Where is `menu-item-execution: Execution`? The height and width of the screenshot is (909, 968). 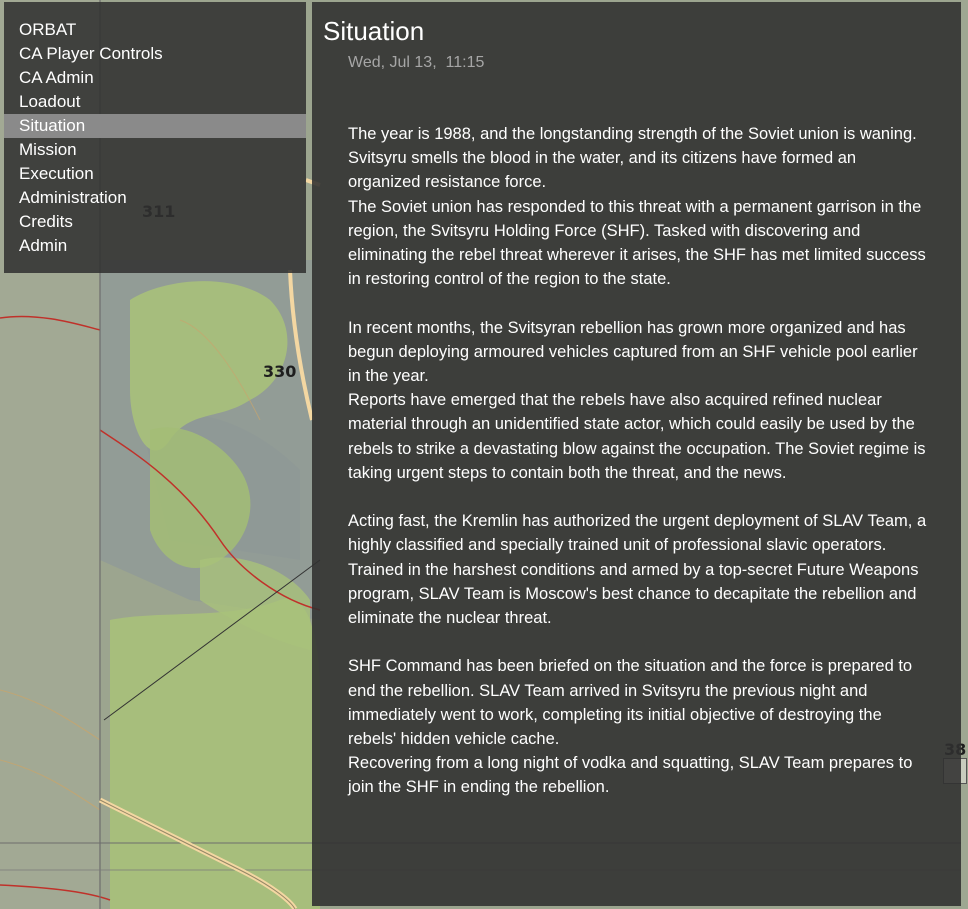 menu-item-execution: Execution is located at coordinates (155, 174).